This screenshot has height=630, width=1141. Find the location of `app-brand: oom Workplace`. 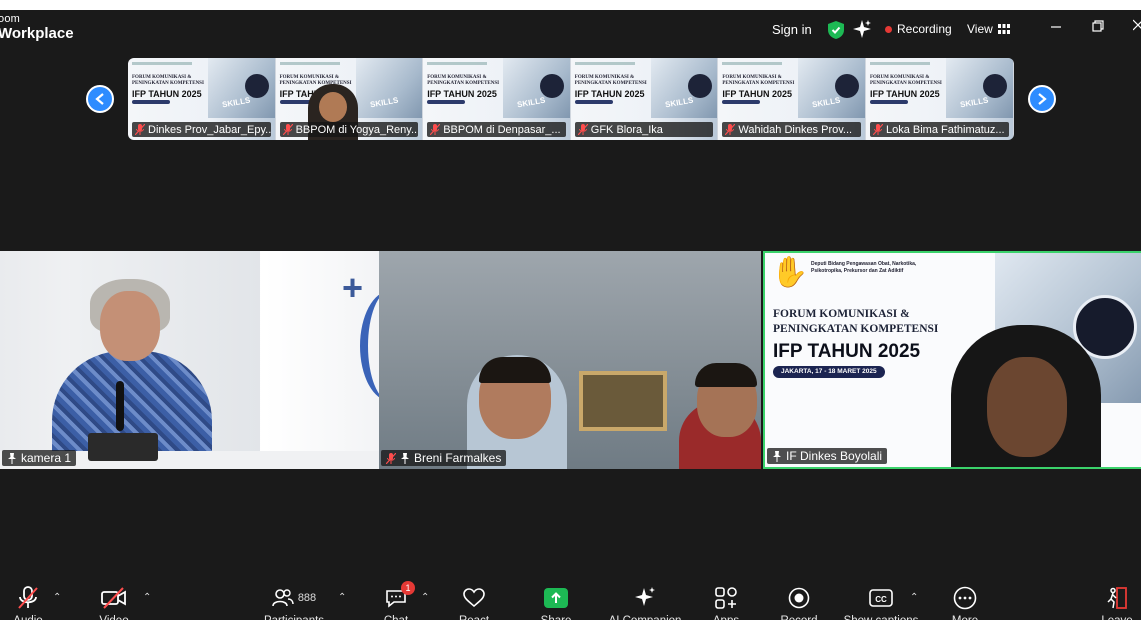

app-brand: oom Workplace is located at coordinates (37, 28).